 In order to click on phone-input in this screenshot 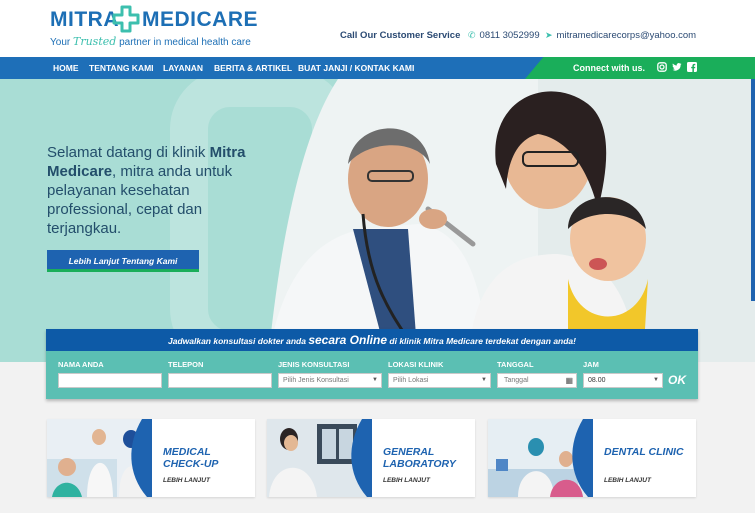, I will do `click(220, 380)`.